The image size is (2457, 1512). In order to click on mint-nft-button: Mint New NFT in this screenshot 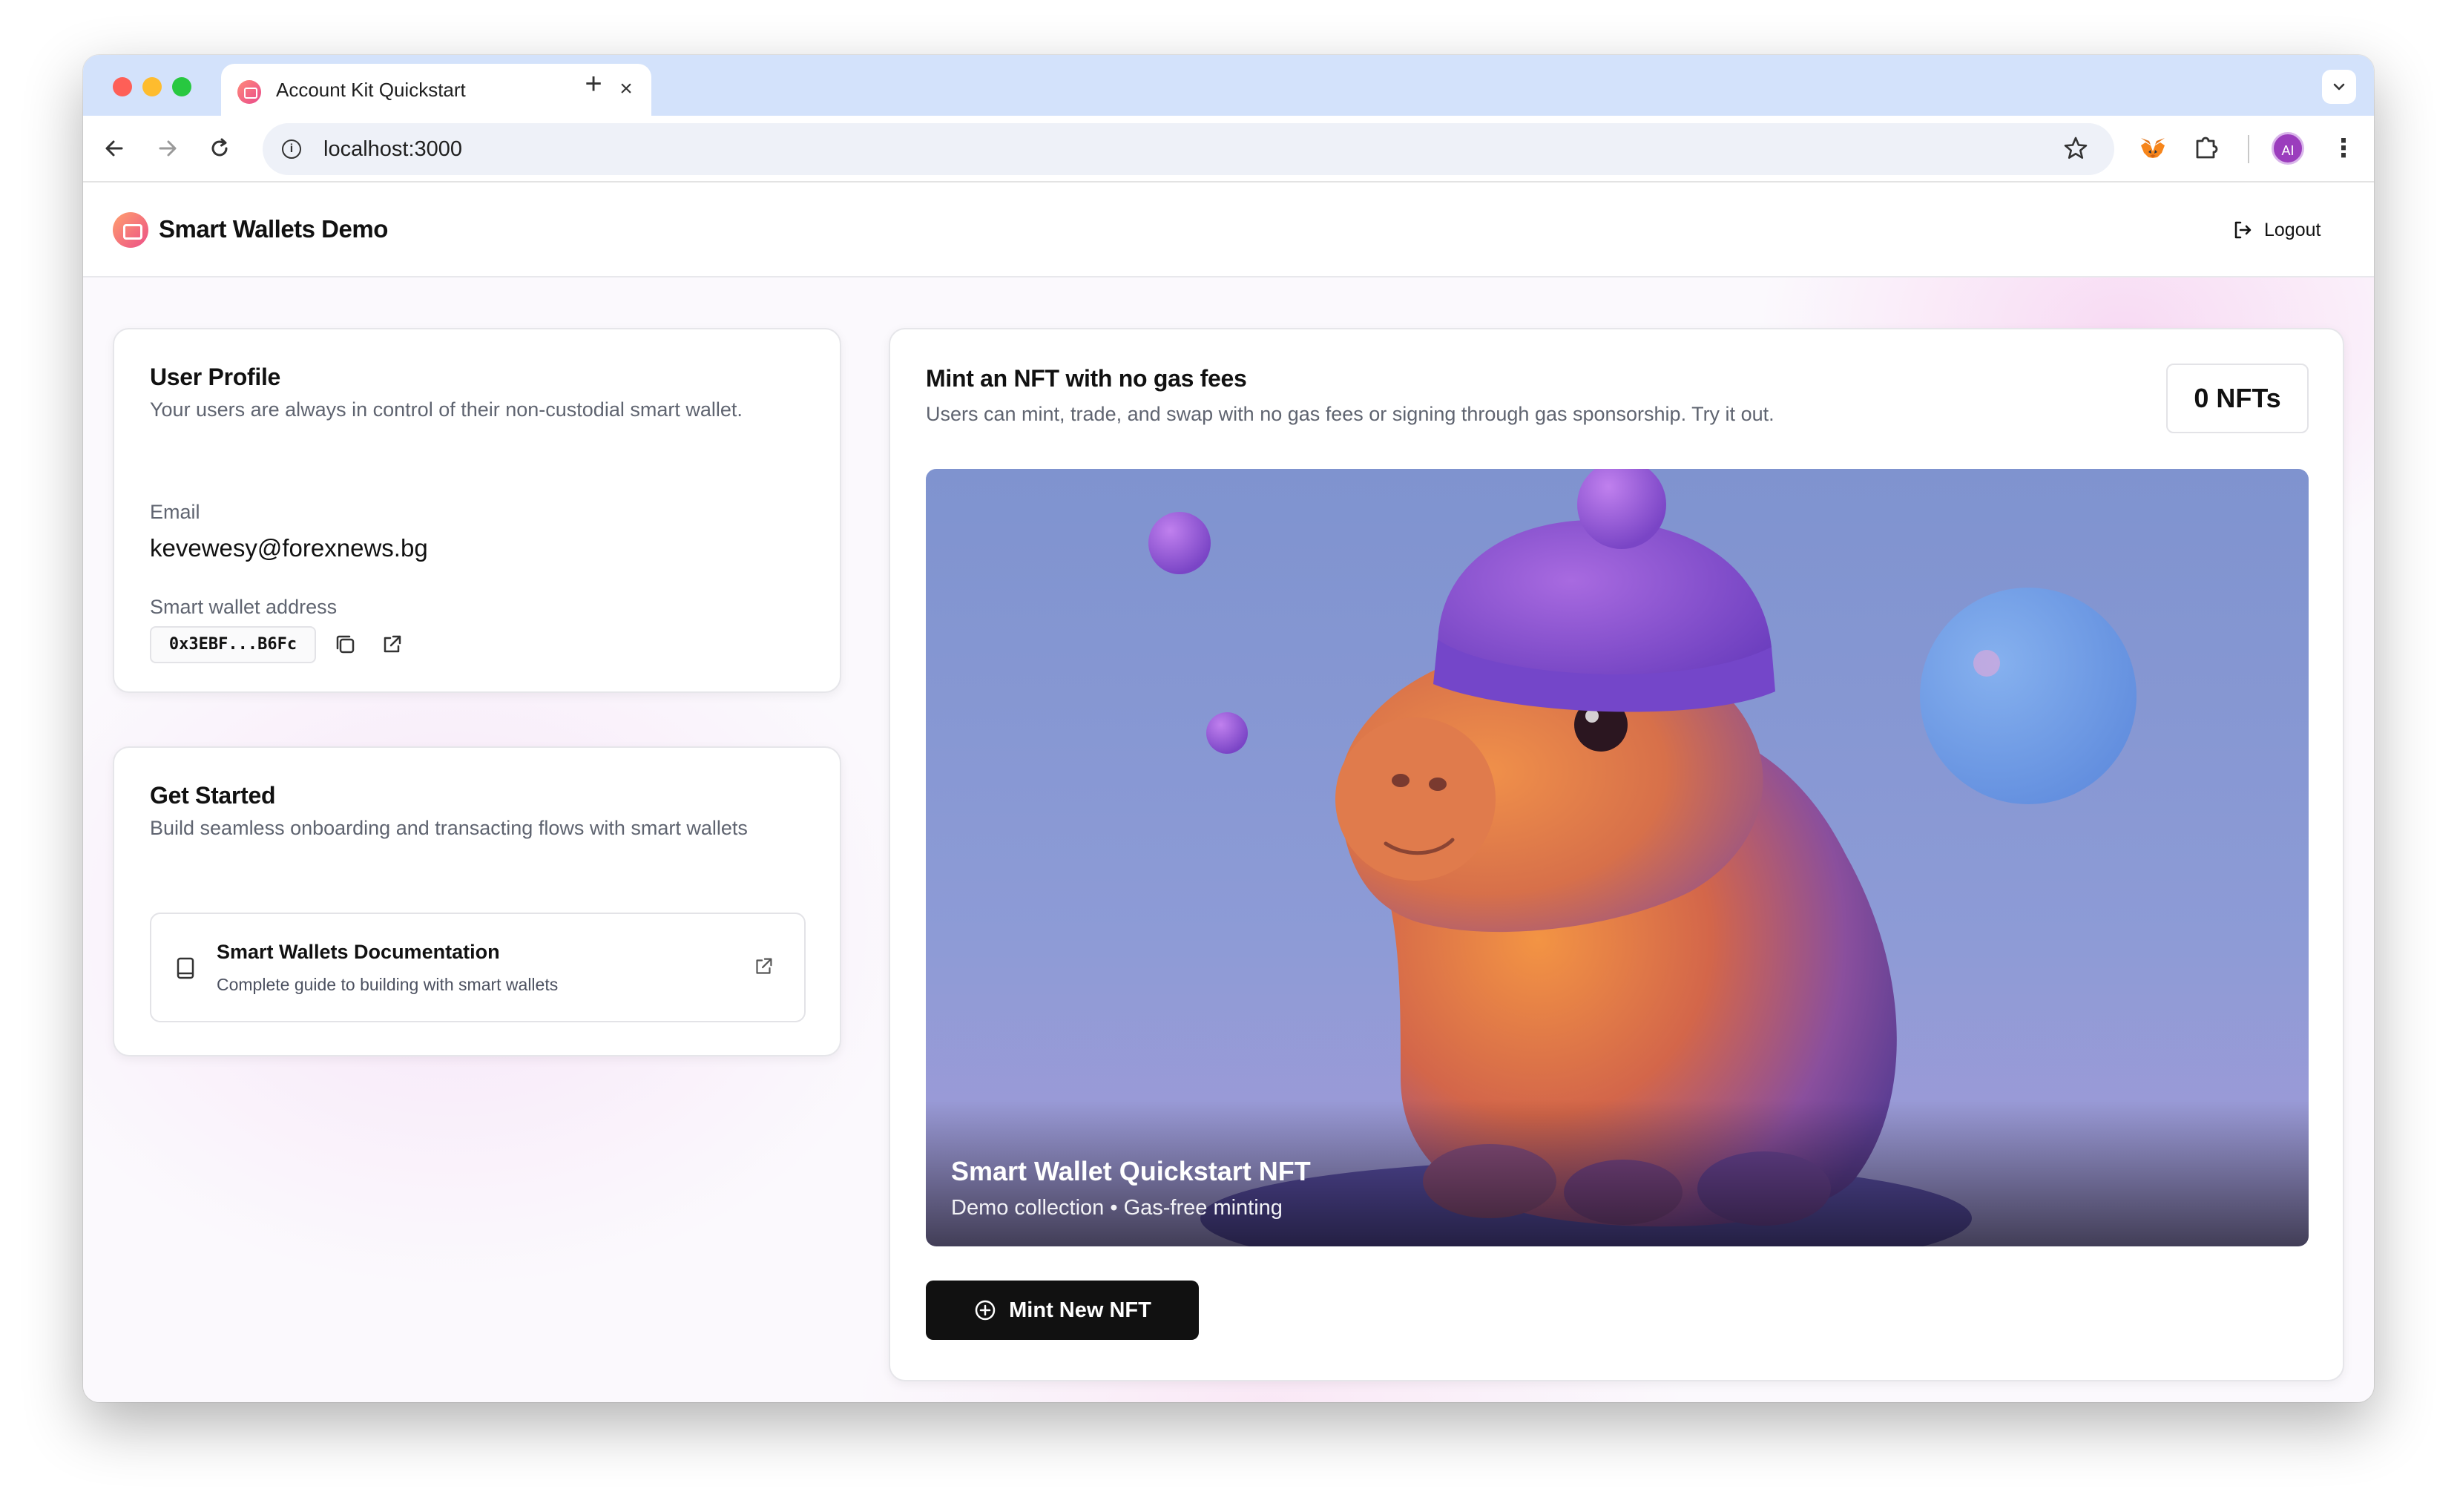, I will do `click(1062, 1311)`.